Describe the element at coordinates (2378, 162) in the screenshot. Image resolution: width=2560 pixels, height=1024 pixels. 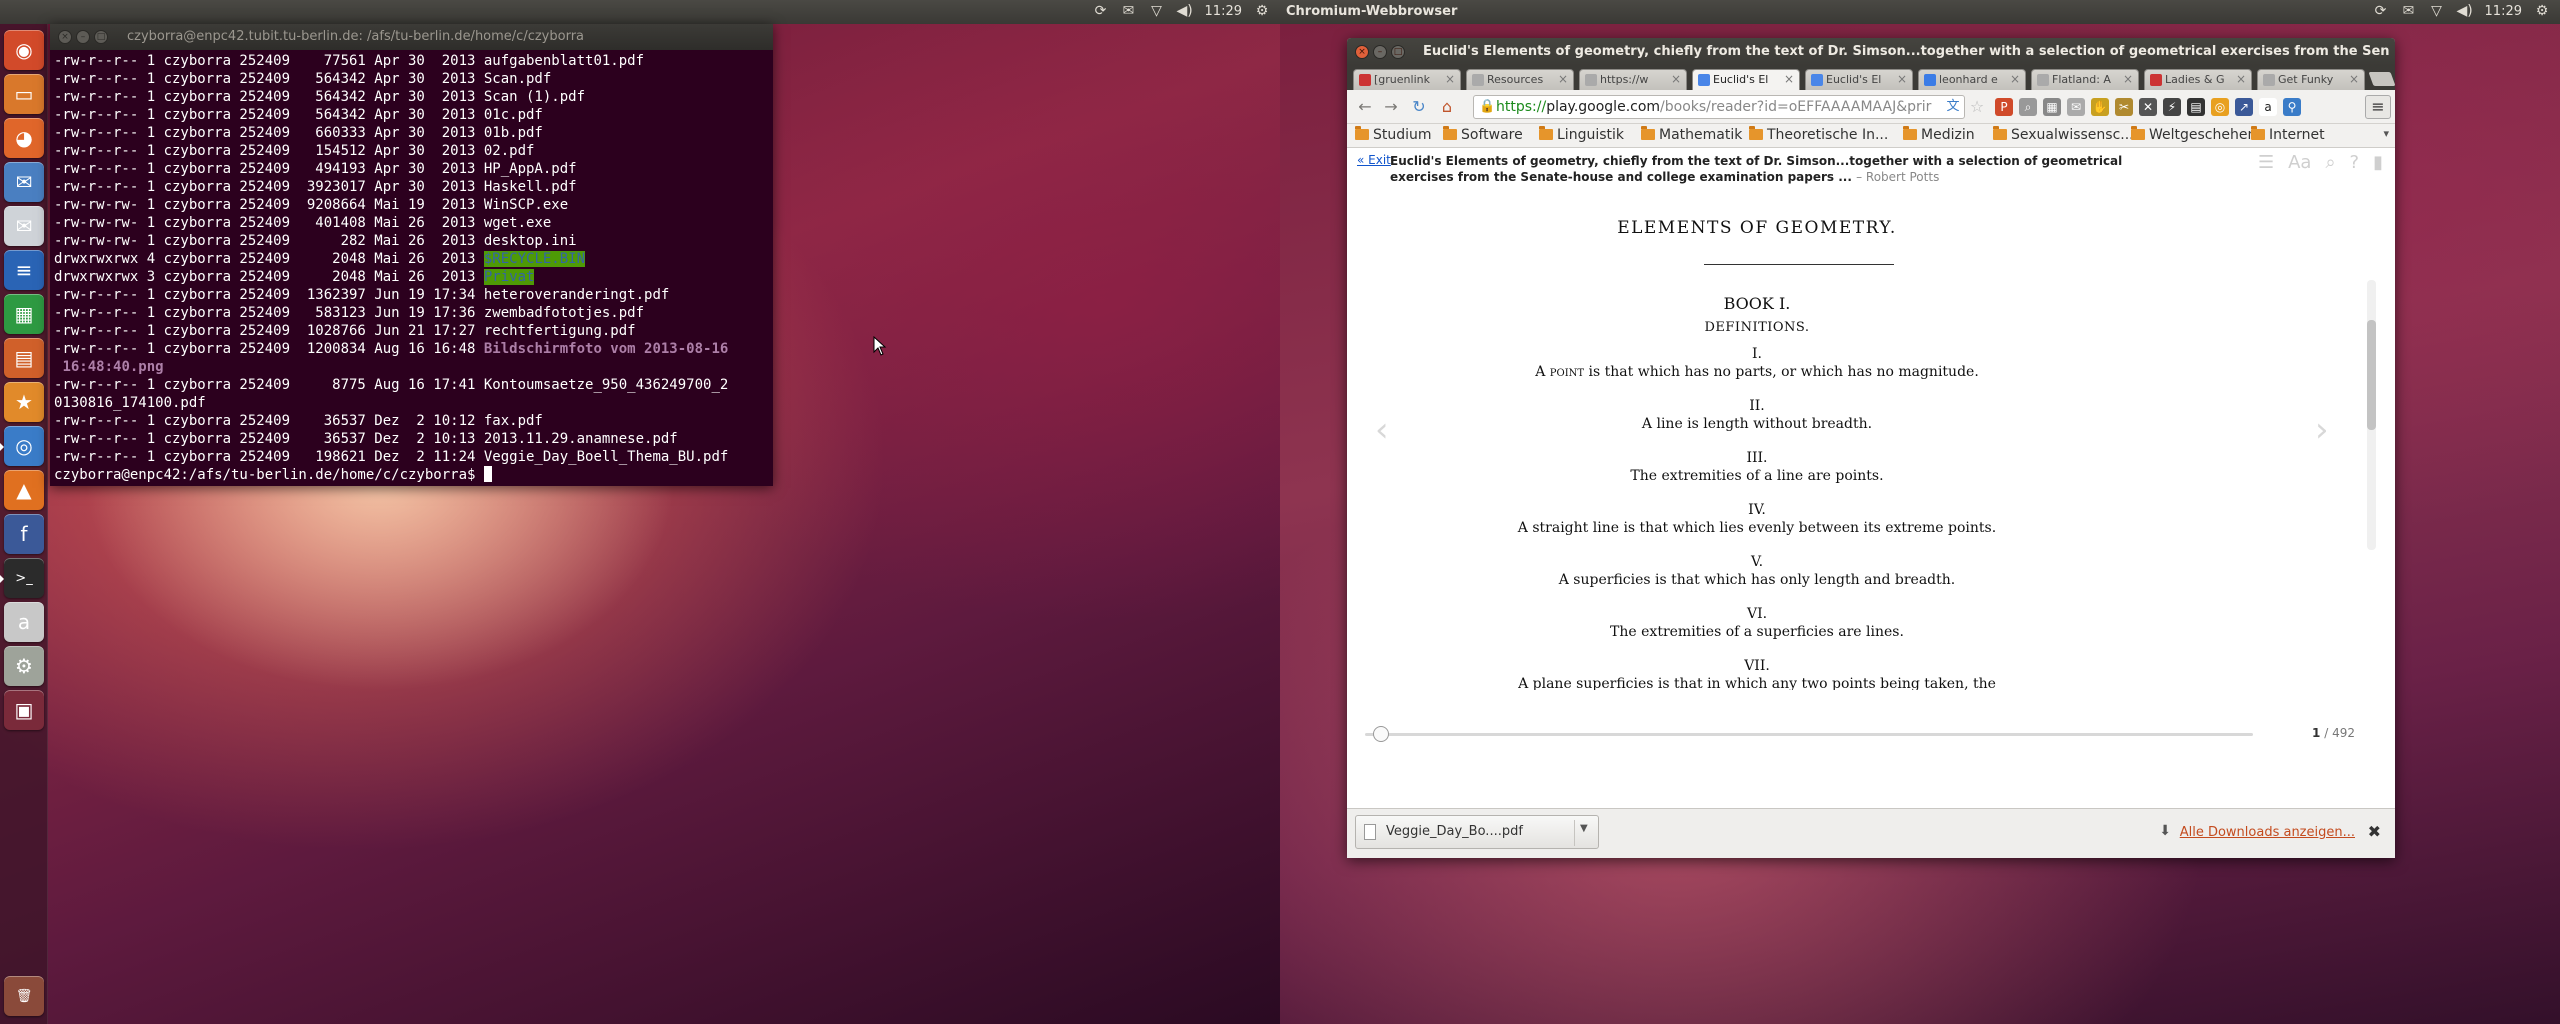
I see `bookmark-icon: ▮` at that location.